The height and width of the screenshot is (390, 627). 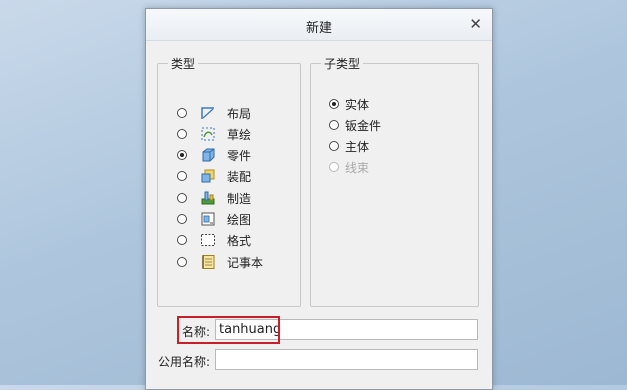 I want to click on assembly-radio, so click(x=182, y=176).